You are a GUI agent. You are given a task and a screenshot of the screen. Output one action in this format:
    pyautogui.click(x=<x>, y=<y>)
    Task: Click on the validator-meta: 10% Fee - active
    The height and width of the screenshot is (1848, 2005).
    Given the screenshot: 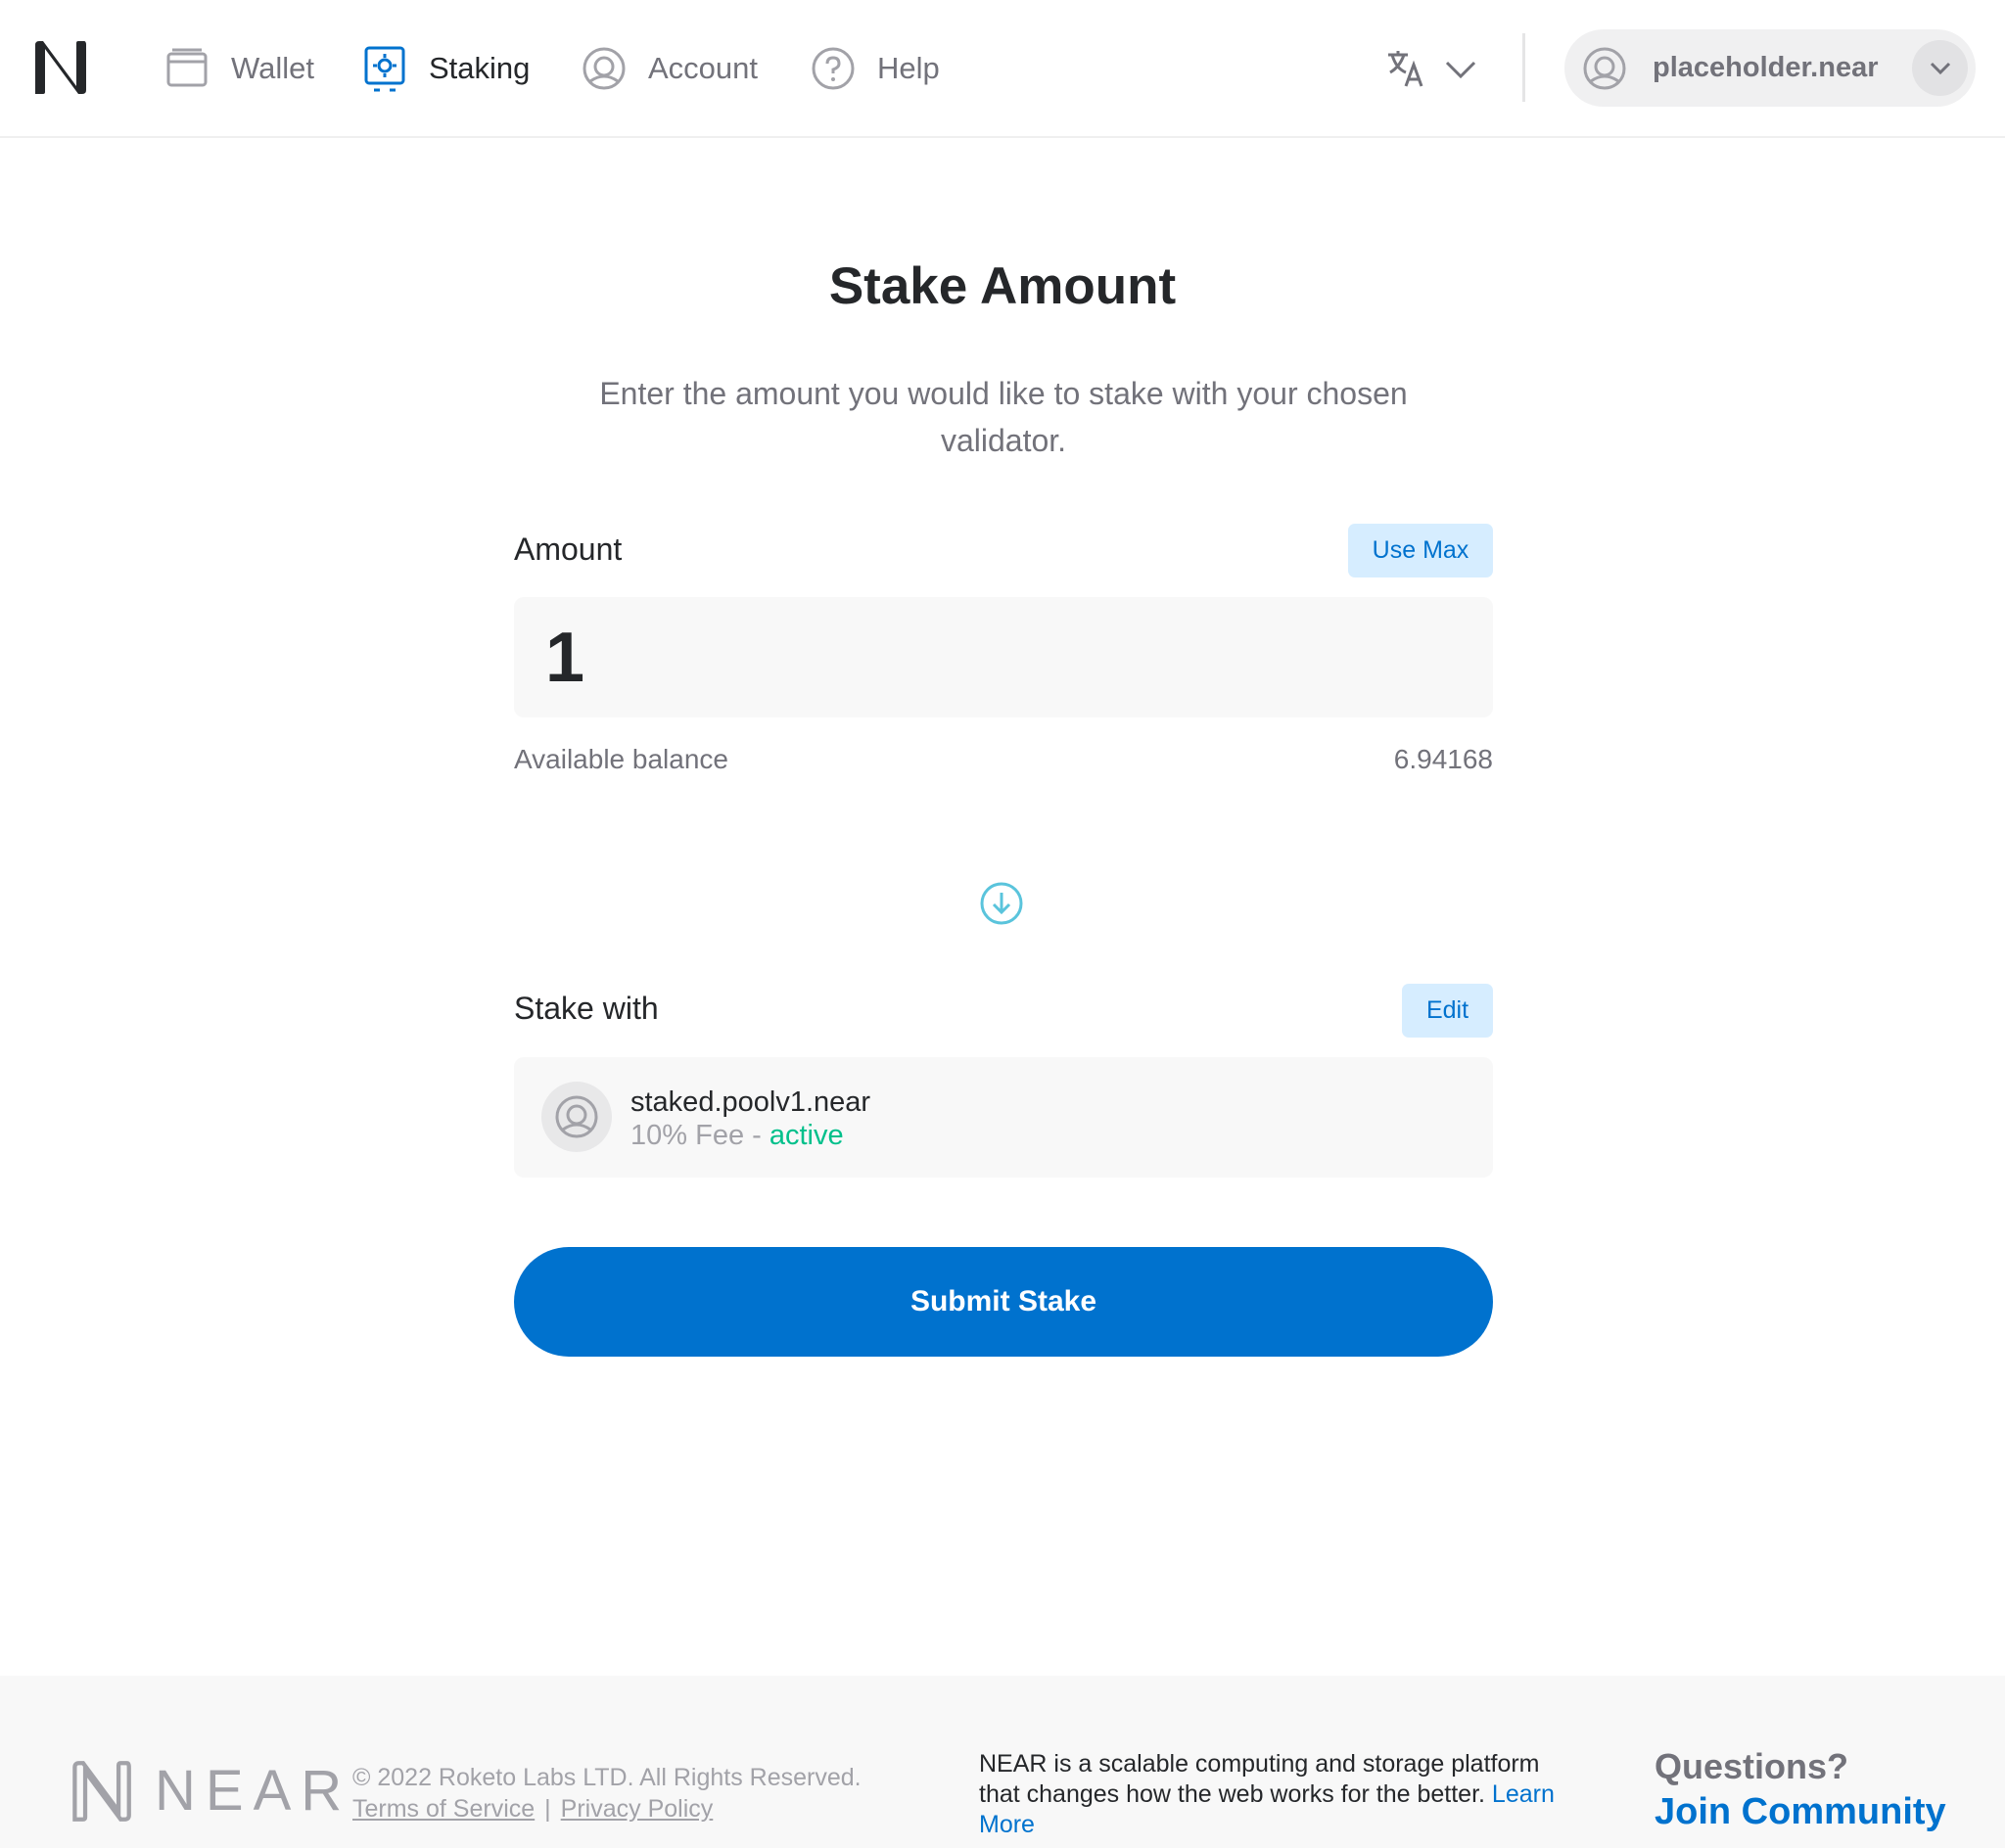 What is the action you would take?
    pyautogui.click(x=737, y=1136)
    